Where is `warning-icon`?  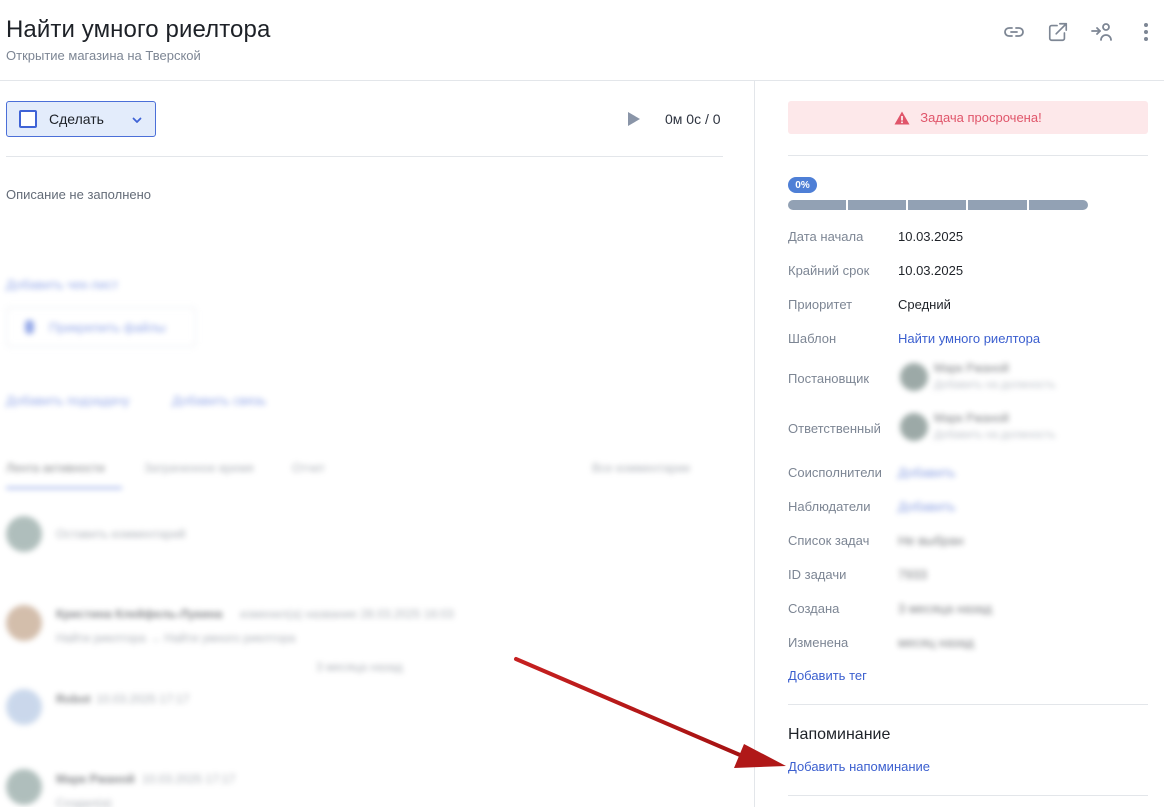 warning-icon is located at coordinates (902, 117).